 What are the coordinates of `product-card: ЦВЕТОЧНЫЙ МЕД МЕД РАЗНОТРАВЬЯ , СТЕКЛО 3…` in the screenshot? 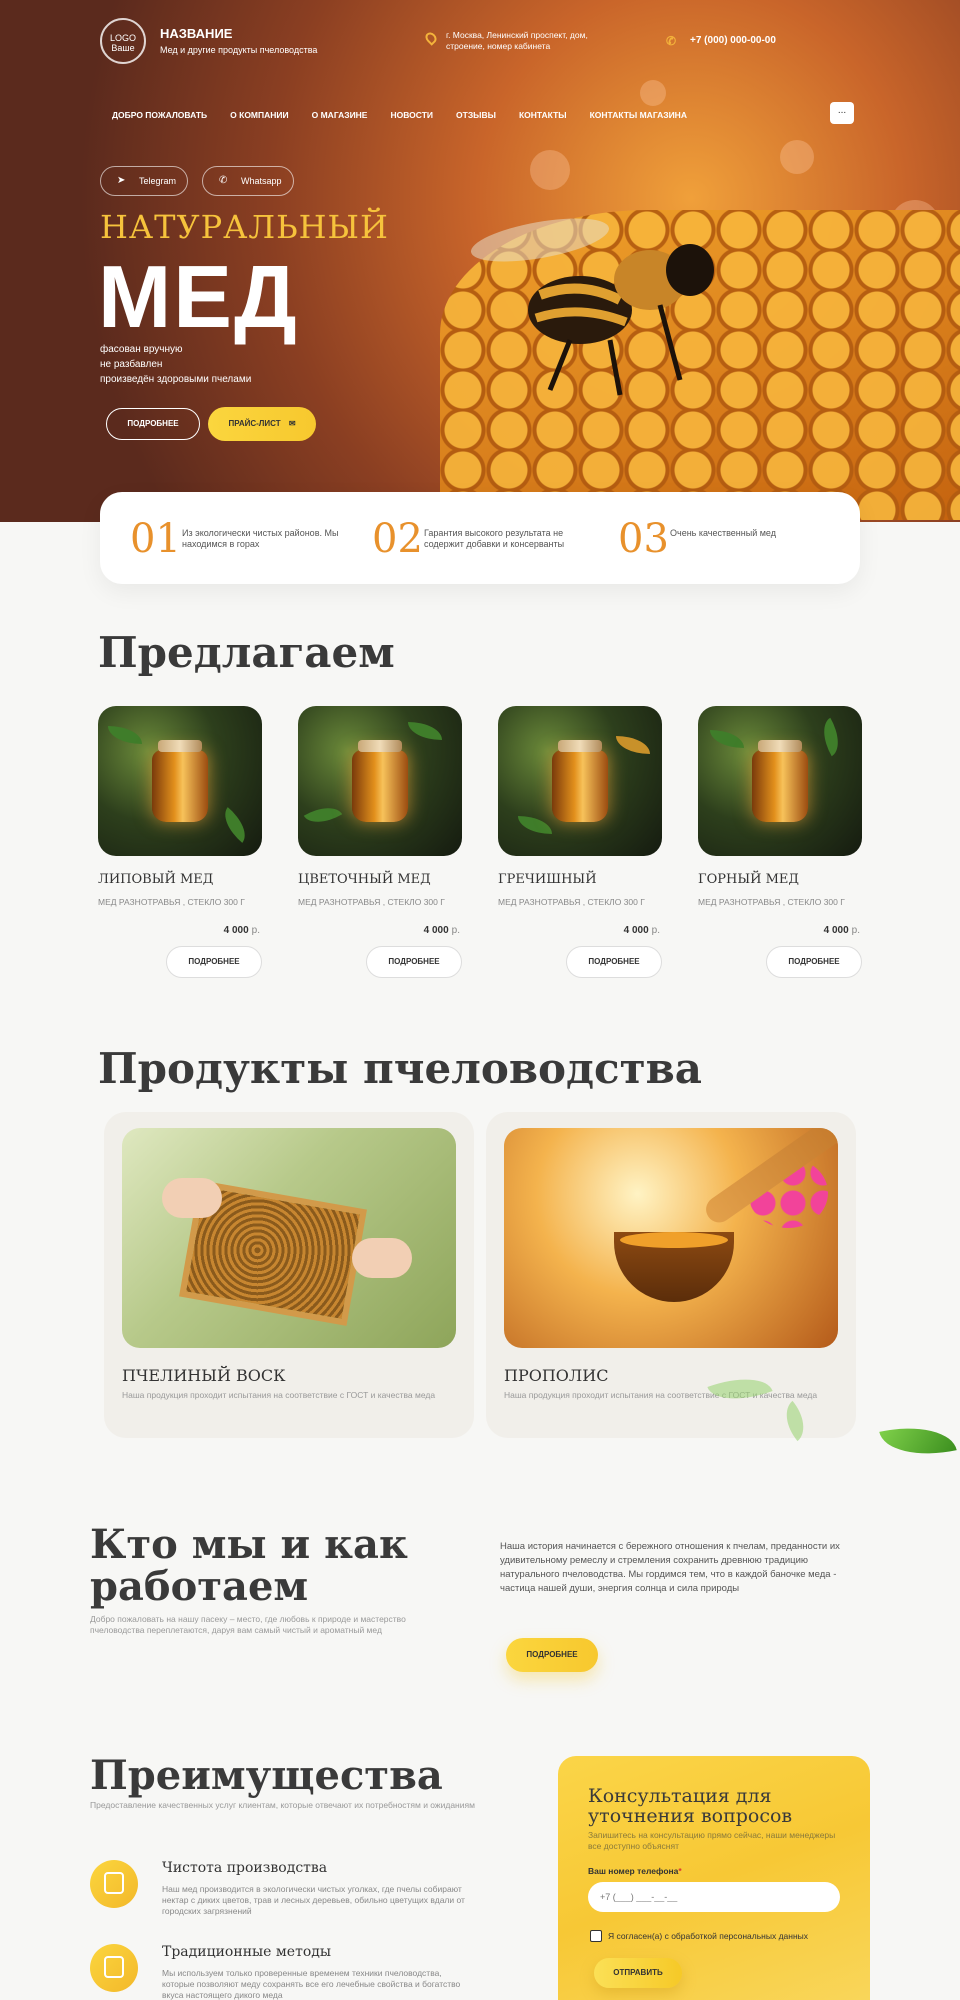 It's located at (380, 842).